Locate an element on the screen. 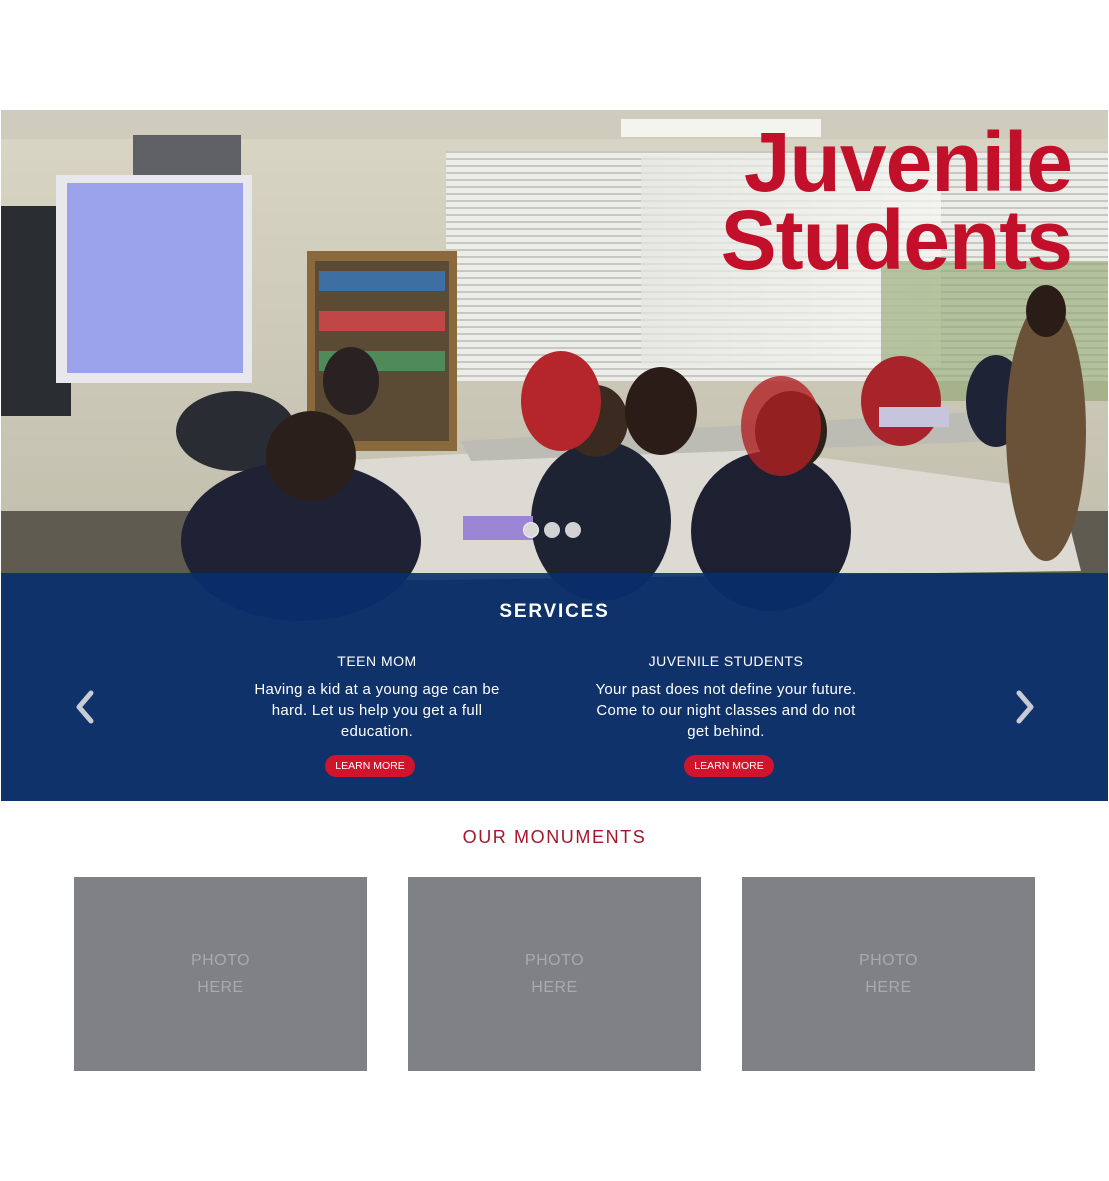  services-heading: SERVICES is located at coordinates (554, 611).